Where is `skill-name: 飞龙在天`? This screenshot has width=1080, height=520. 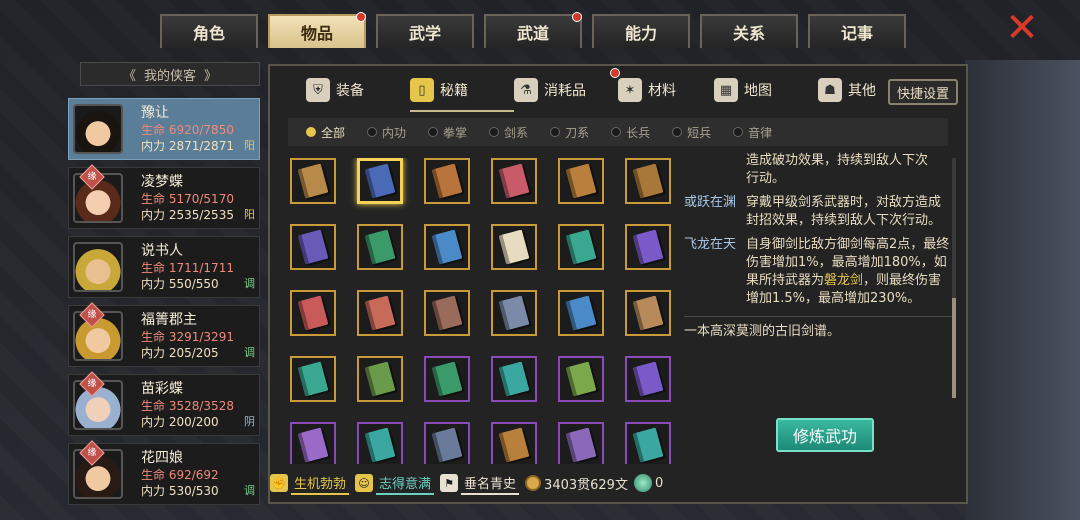 skill-name: 飞龙在天 is located at coordinates (710, 244).